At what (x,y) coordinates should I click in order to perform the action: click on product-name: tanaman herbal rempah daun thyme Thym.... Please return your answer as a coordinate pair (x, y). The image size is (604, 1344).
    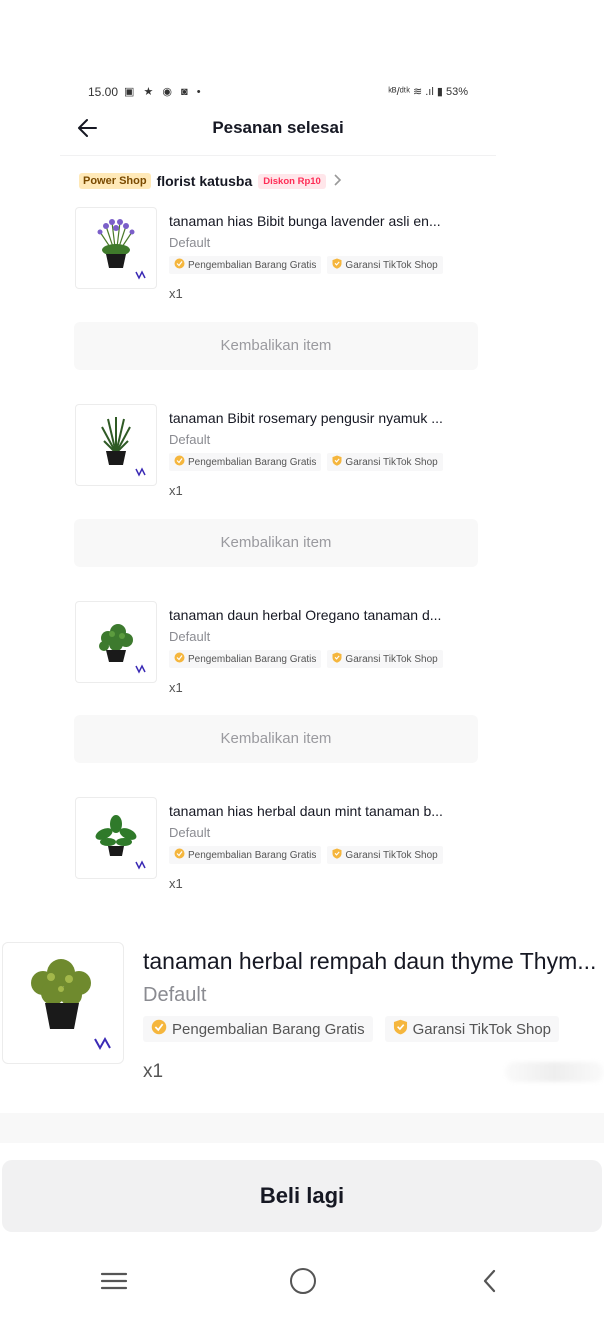
    Looking at the image, I should click on (373, 961).